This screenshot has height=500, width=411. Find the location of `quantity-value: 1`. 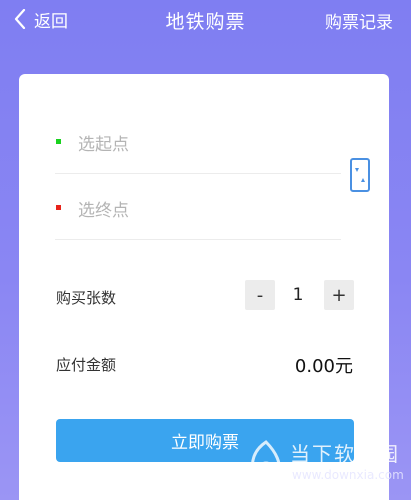

quantity-value: 1 is located at coordinates (298, 295).